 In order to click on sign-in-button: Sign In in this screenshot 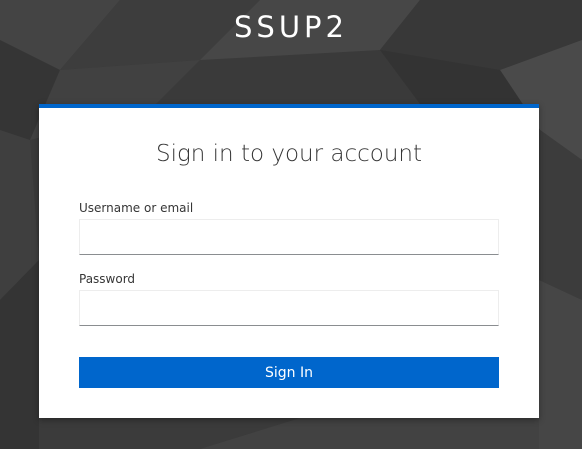, I will do `click(289, 372)`.